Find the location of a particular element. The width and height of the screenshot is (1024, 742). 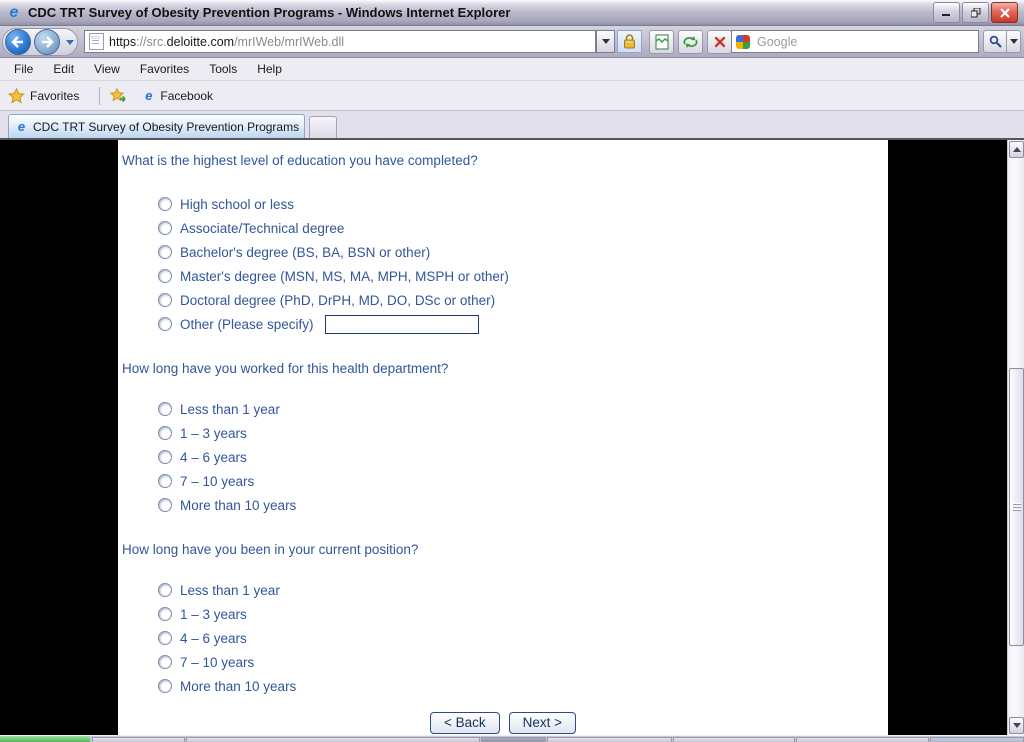

favorites-button-label: Favorites is located at coordinates (54, 96).